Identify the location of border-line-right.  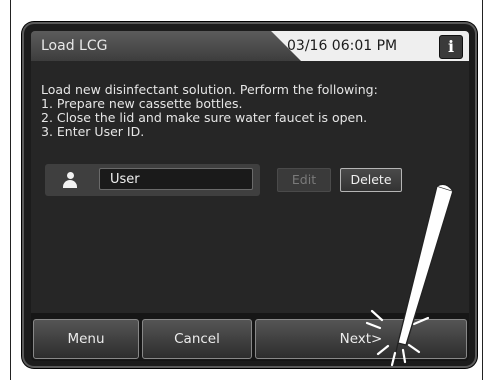
(482, 190).